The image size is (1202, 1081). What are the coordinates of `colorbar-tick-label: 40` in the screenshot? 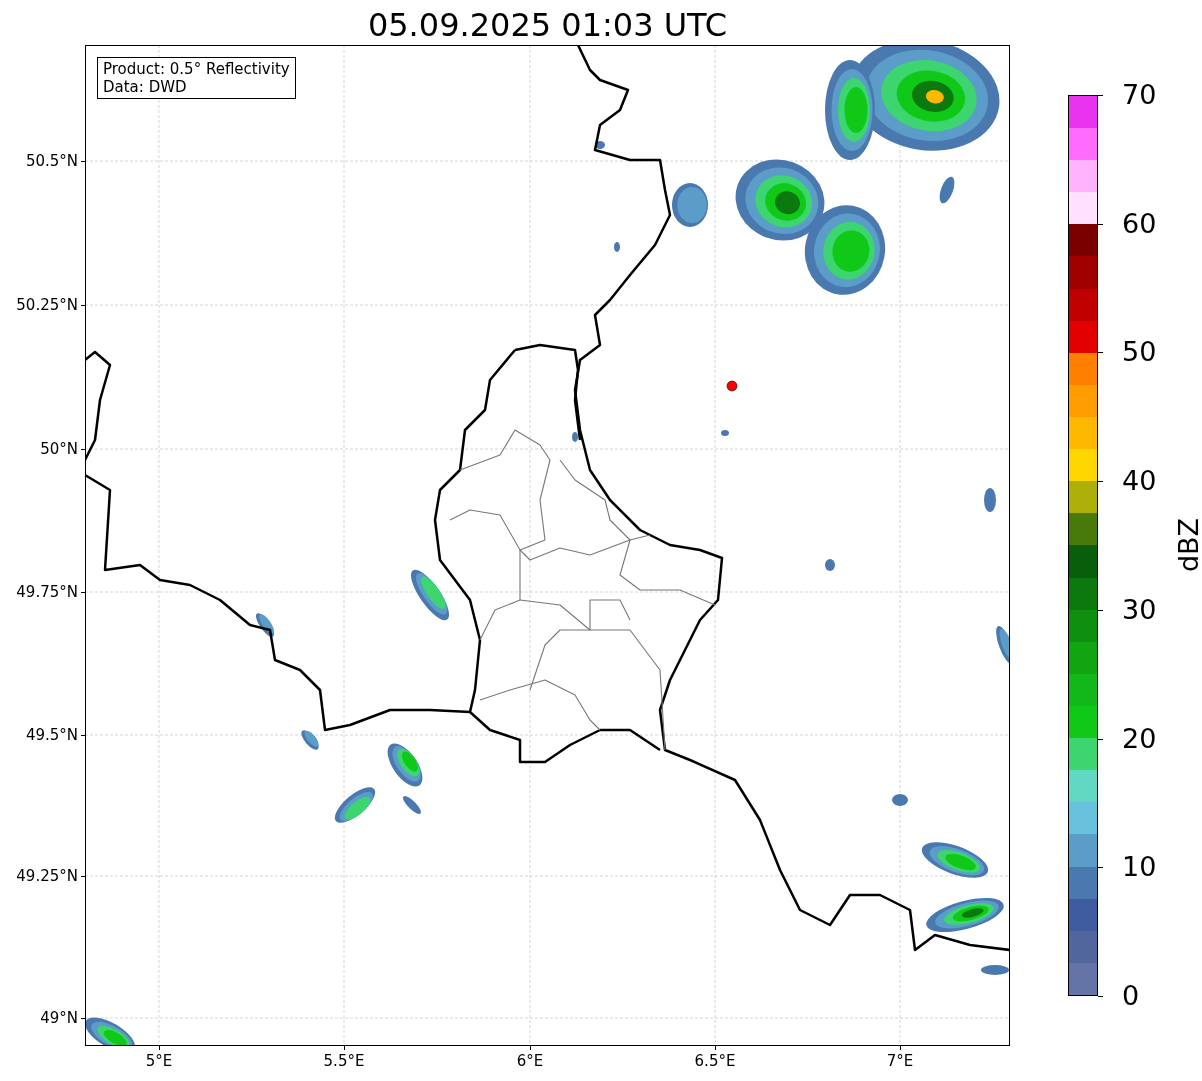 It's located at (1139, 481).